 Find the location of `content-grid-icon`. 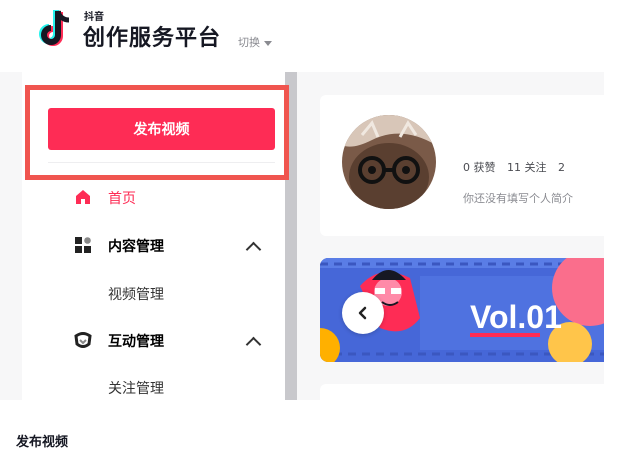

content-grid-icon is located at coordinates (83, 245).